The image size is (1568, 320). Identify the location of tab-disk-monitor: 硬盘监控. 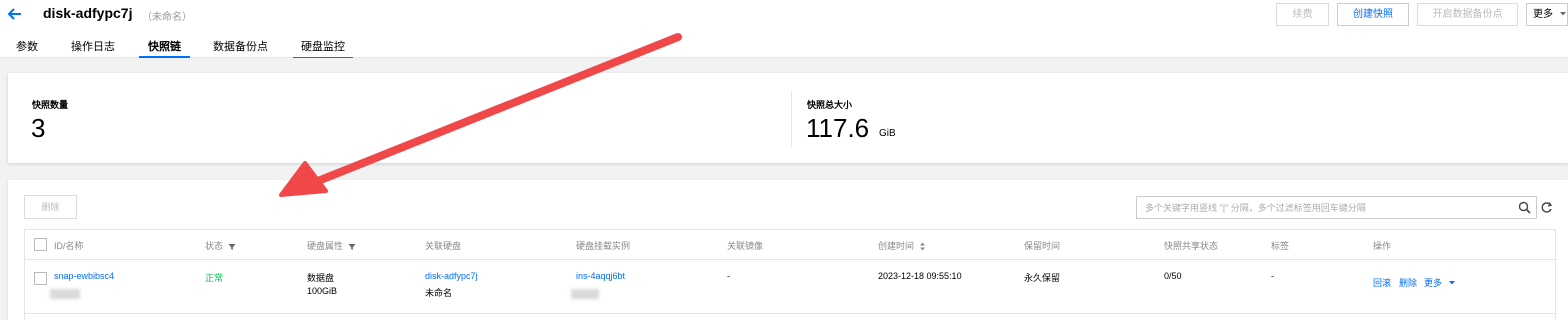
(323, 48).